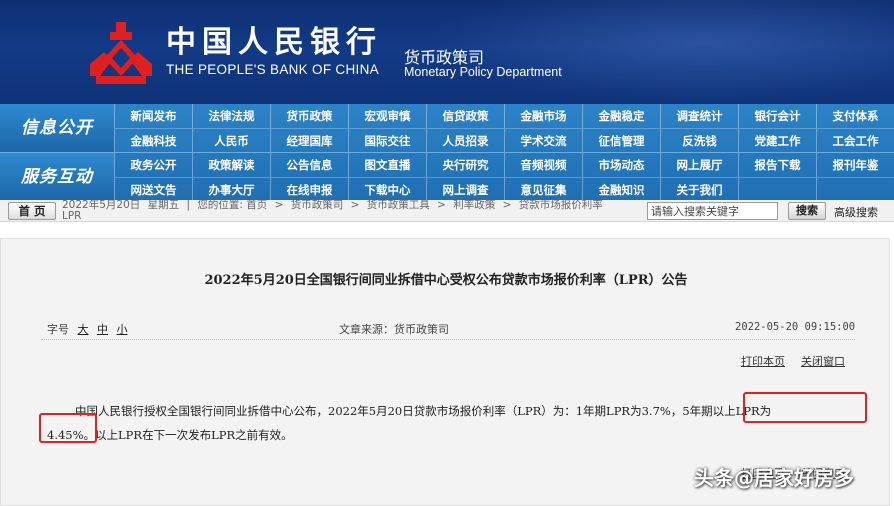 Image resolution: width=894 pixels, height=506 pixels. Describe the element at coordinates (317, 205) in the screenshot. I see `breadcrumb-link-dept: 货币政策司` at that location.